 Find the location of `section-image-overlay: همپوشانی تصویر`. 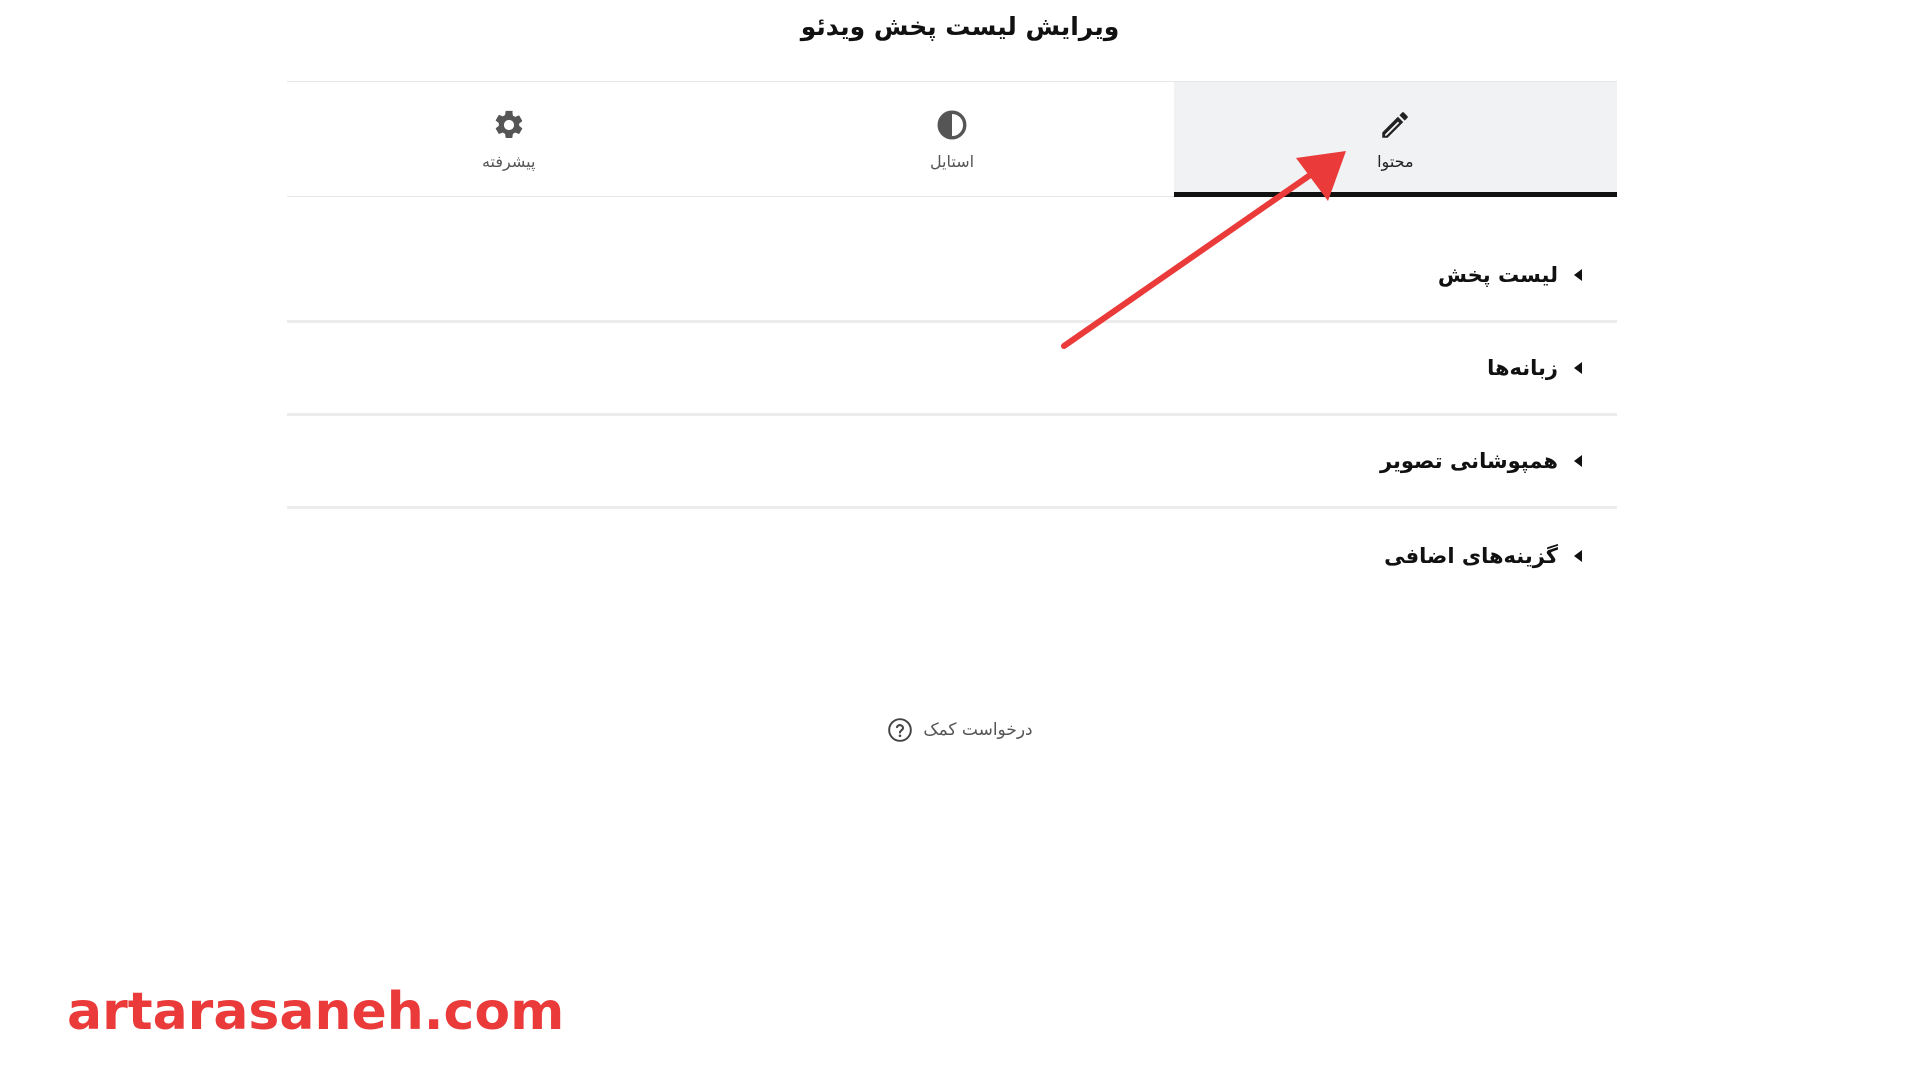

section-image-overlay: همپوشانی تصویر is located at coordinates (952, 462).